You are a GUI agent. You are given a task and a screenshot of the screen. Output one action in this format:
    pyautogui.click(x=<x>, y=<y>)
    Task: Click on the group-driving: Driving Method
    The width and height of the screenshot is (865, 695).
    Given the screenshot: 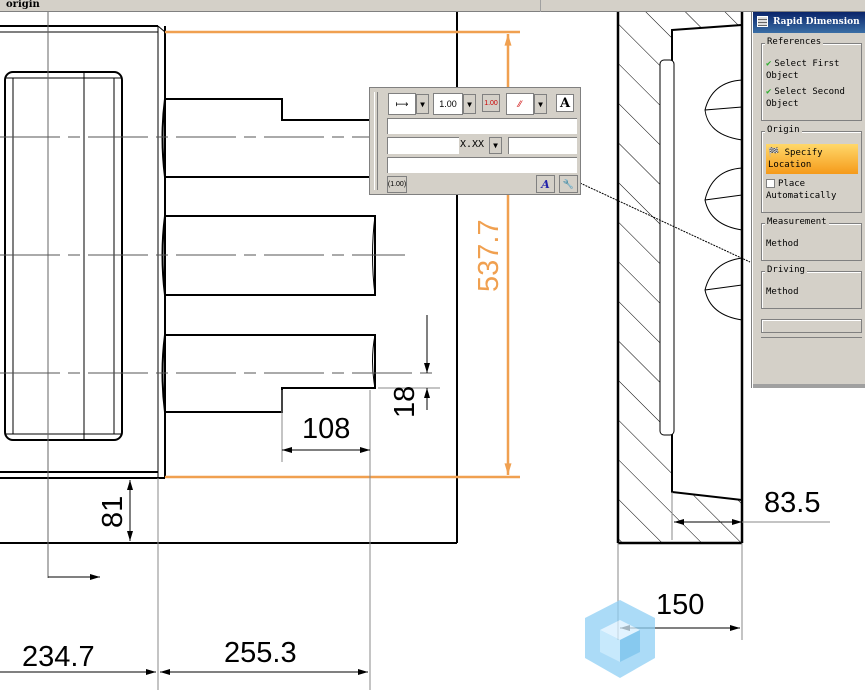 What is the action you would take?
    pyautogui.click(x=811, y=287)
    